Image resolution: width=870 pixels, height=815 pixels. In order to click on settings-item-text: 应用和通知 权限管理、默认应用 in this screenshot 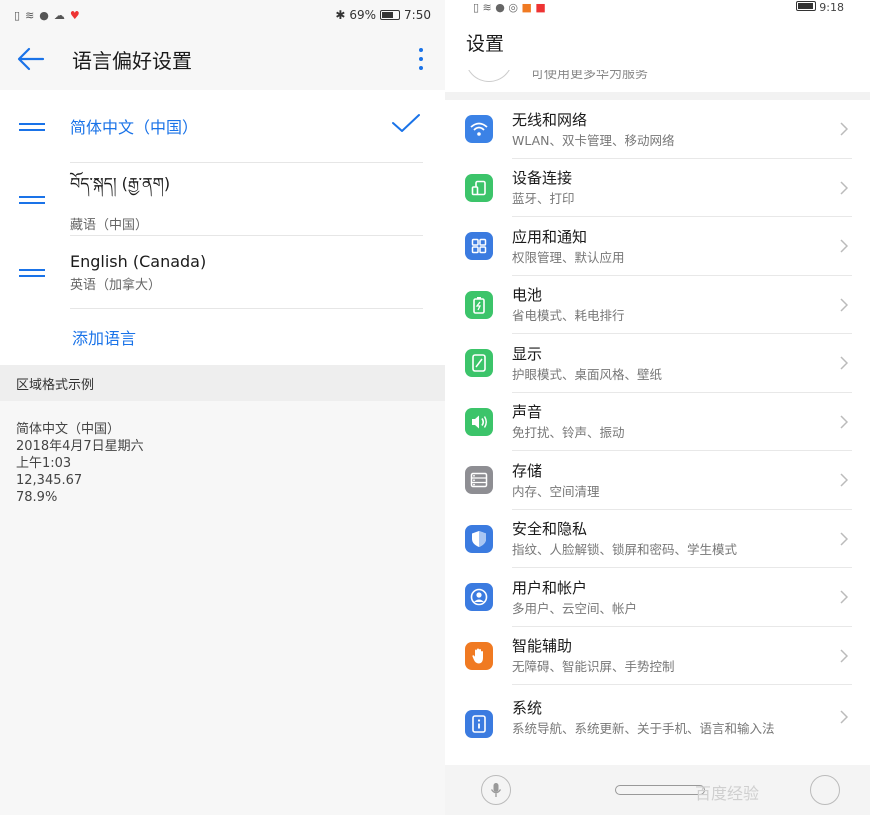, I will do `click(682, 246)`.